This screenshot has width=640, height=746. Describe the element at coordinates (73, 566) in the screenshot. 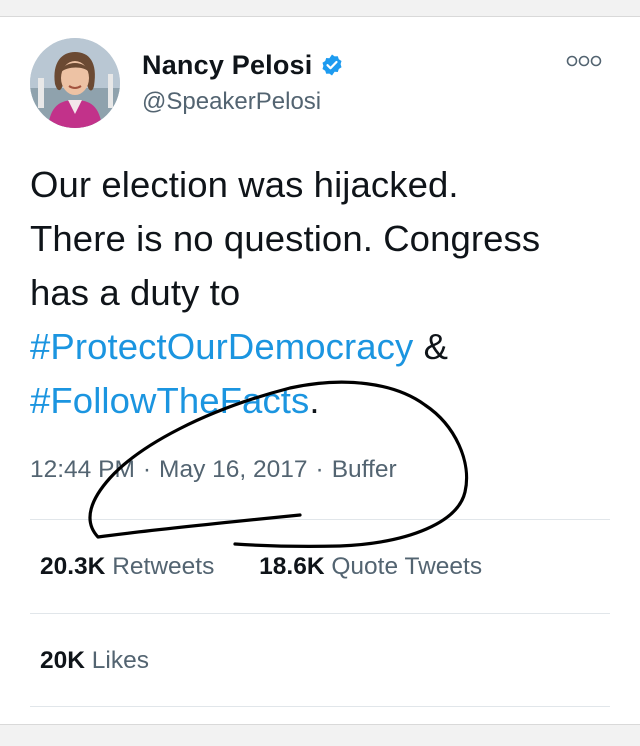

I see `retweets-count: 20.3K` at that location.